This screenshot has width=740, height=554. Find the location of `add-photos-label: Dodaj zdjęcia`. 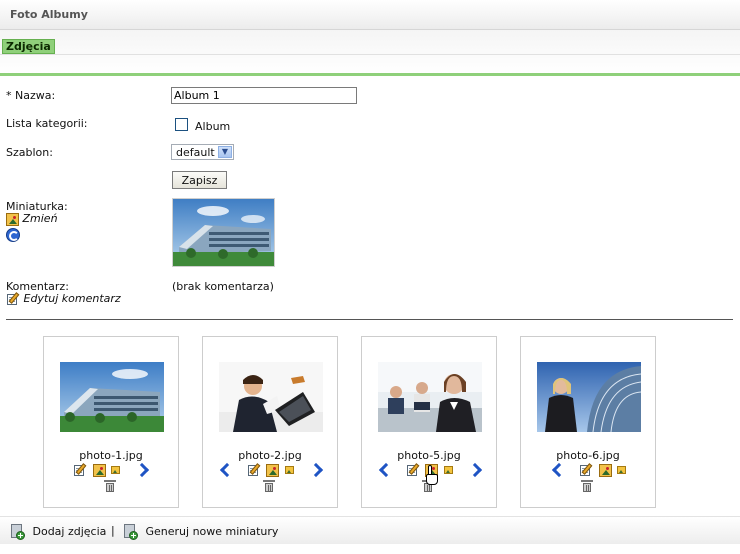

add-photos-label: Dodaj zdjęcia is located at coordinates (69, 531).